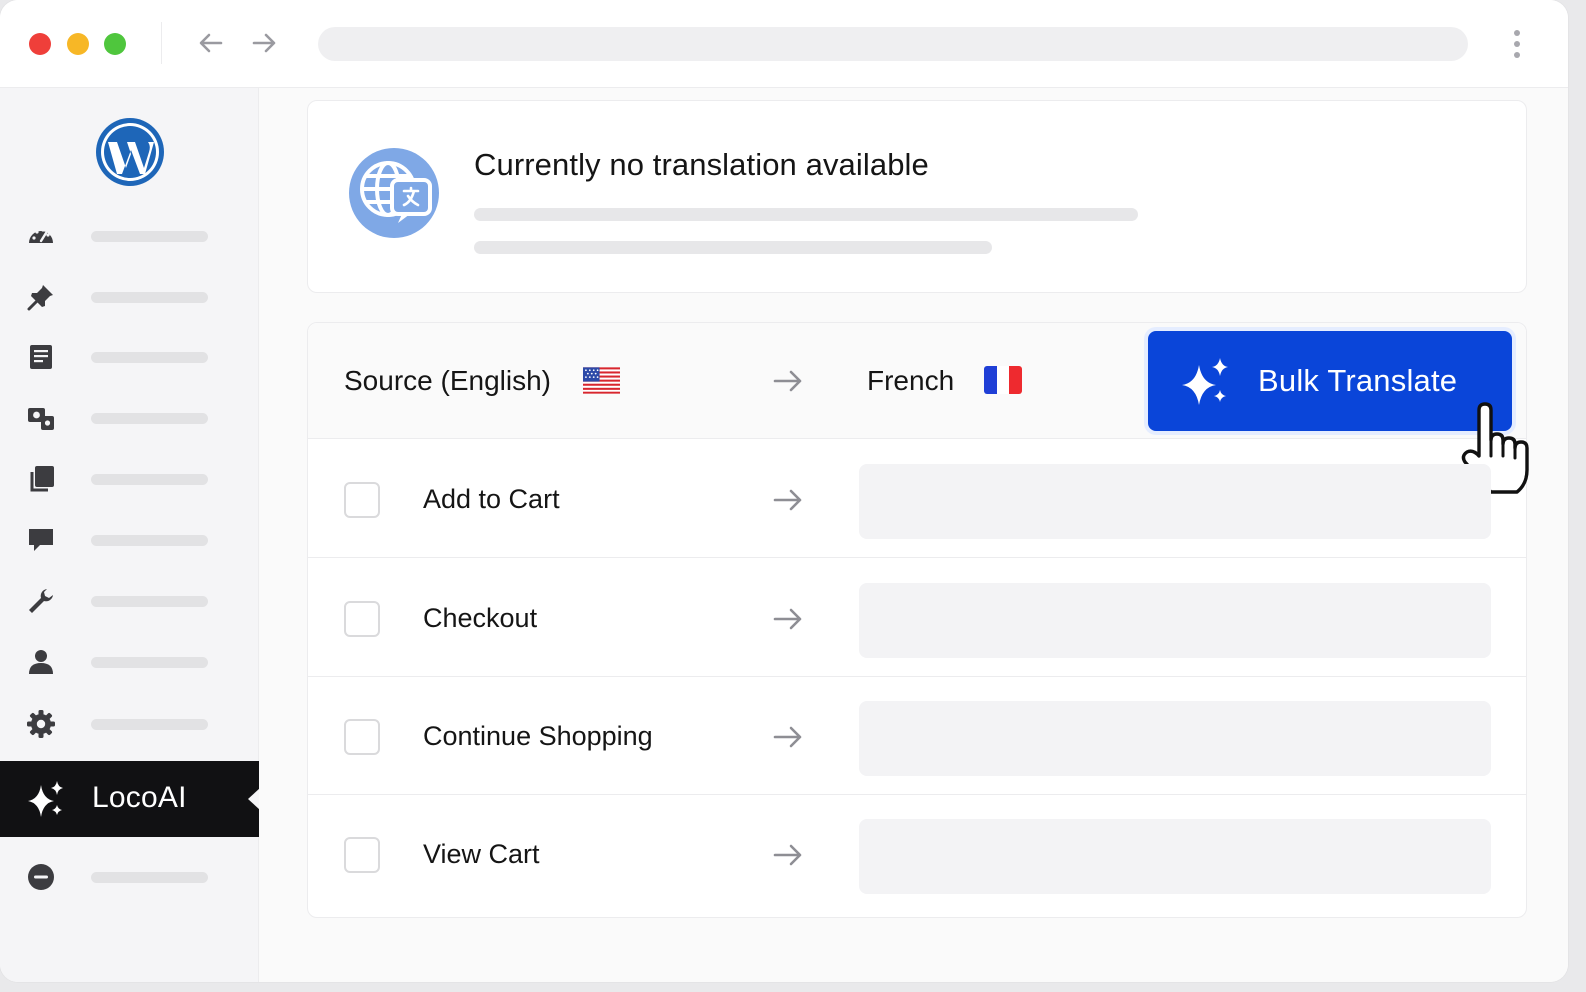 Image resolution: width=1586 pixels, height=992 pixels. What do you see at coordinates (78, 44) in the screenshot?
I see `minimize-window-button` at bounding box center [78, 44].